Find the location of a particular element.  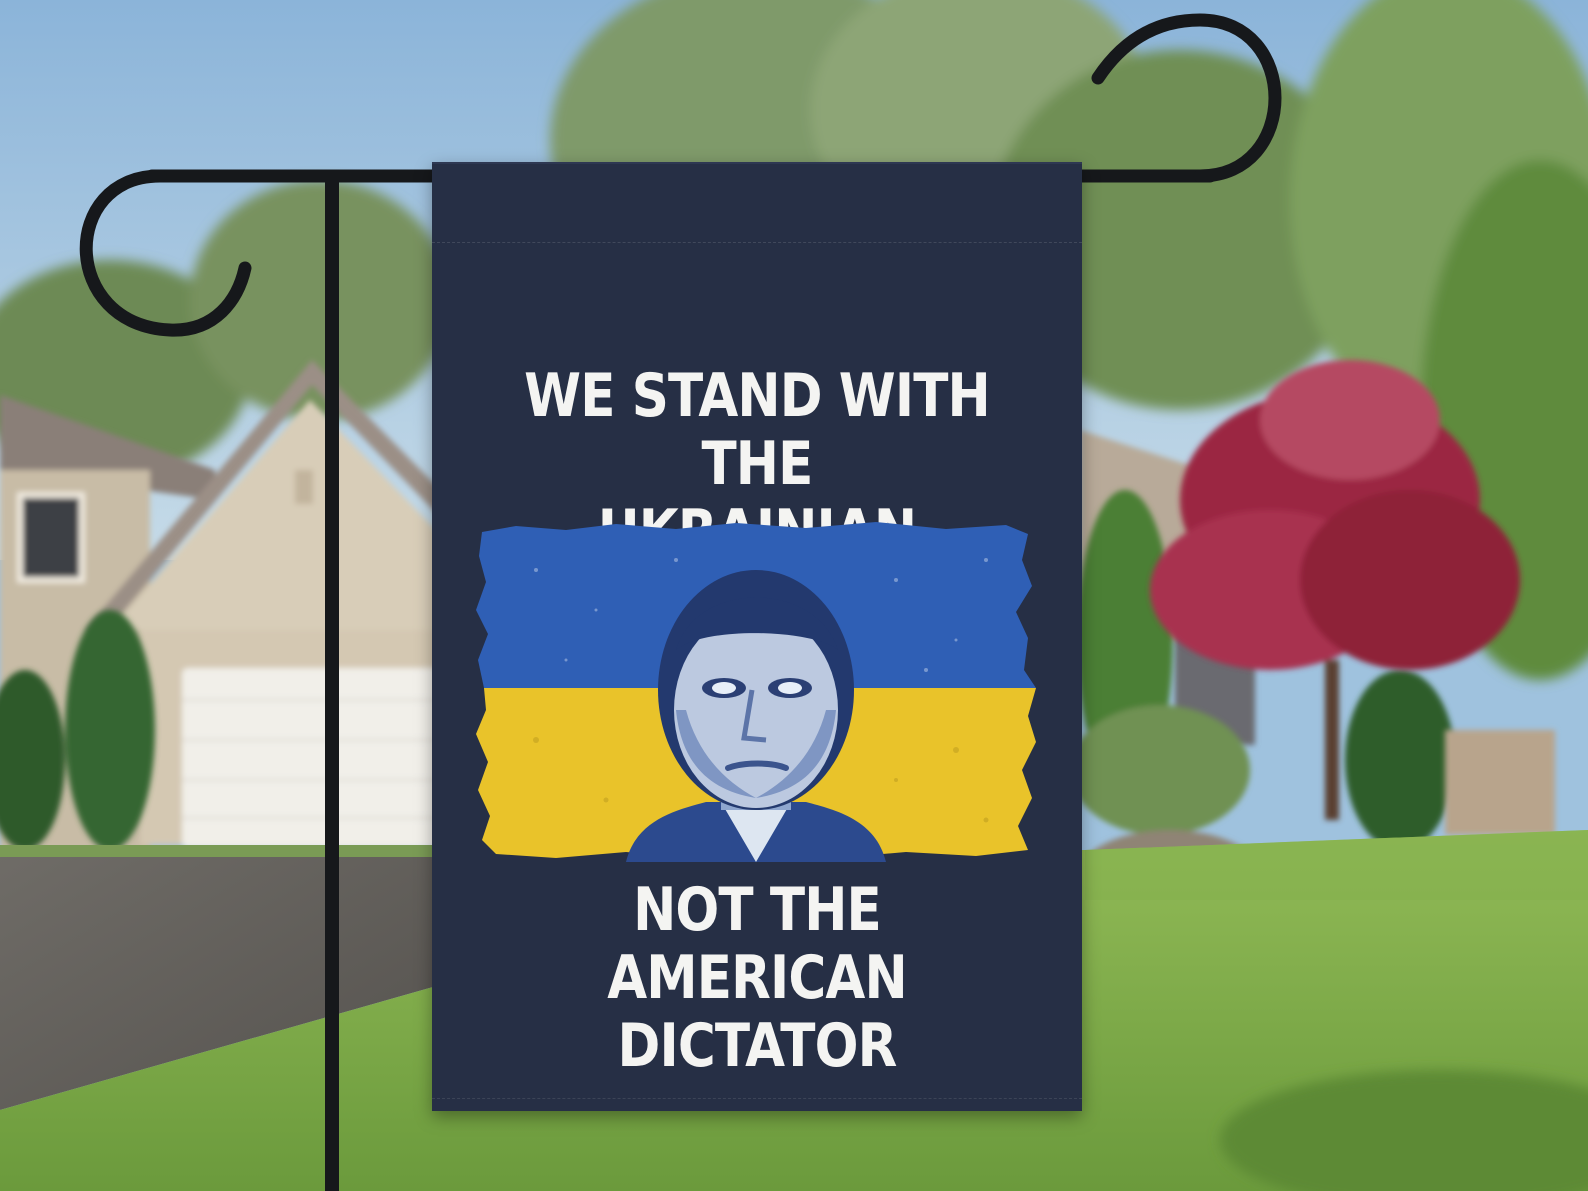

fence is located at coordinates (1500, 782).